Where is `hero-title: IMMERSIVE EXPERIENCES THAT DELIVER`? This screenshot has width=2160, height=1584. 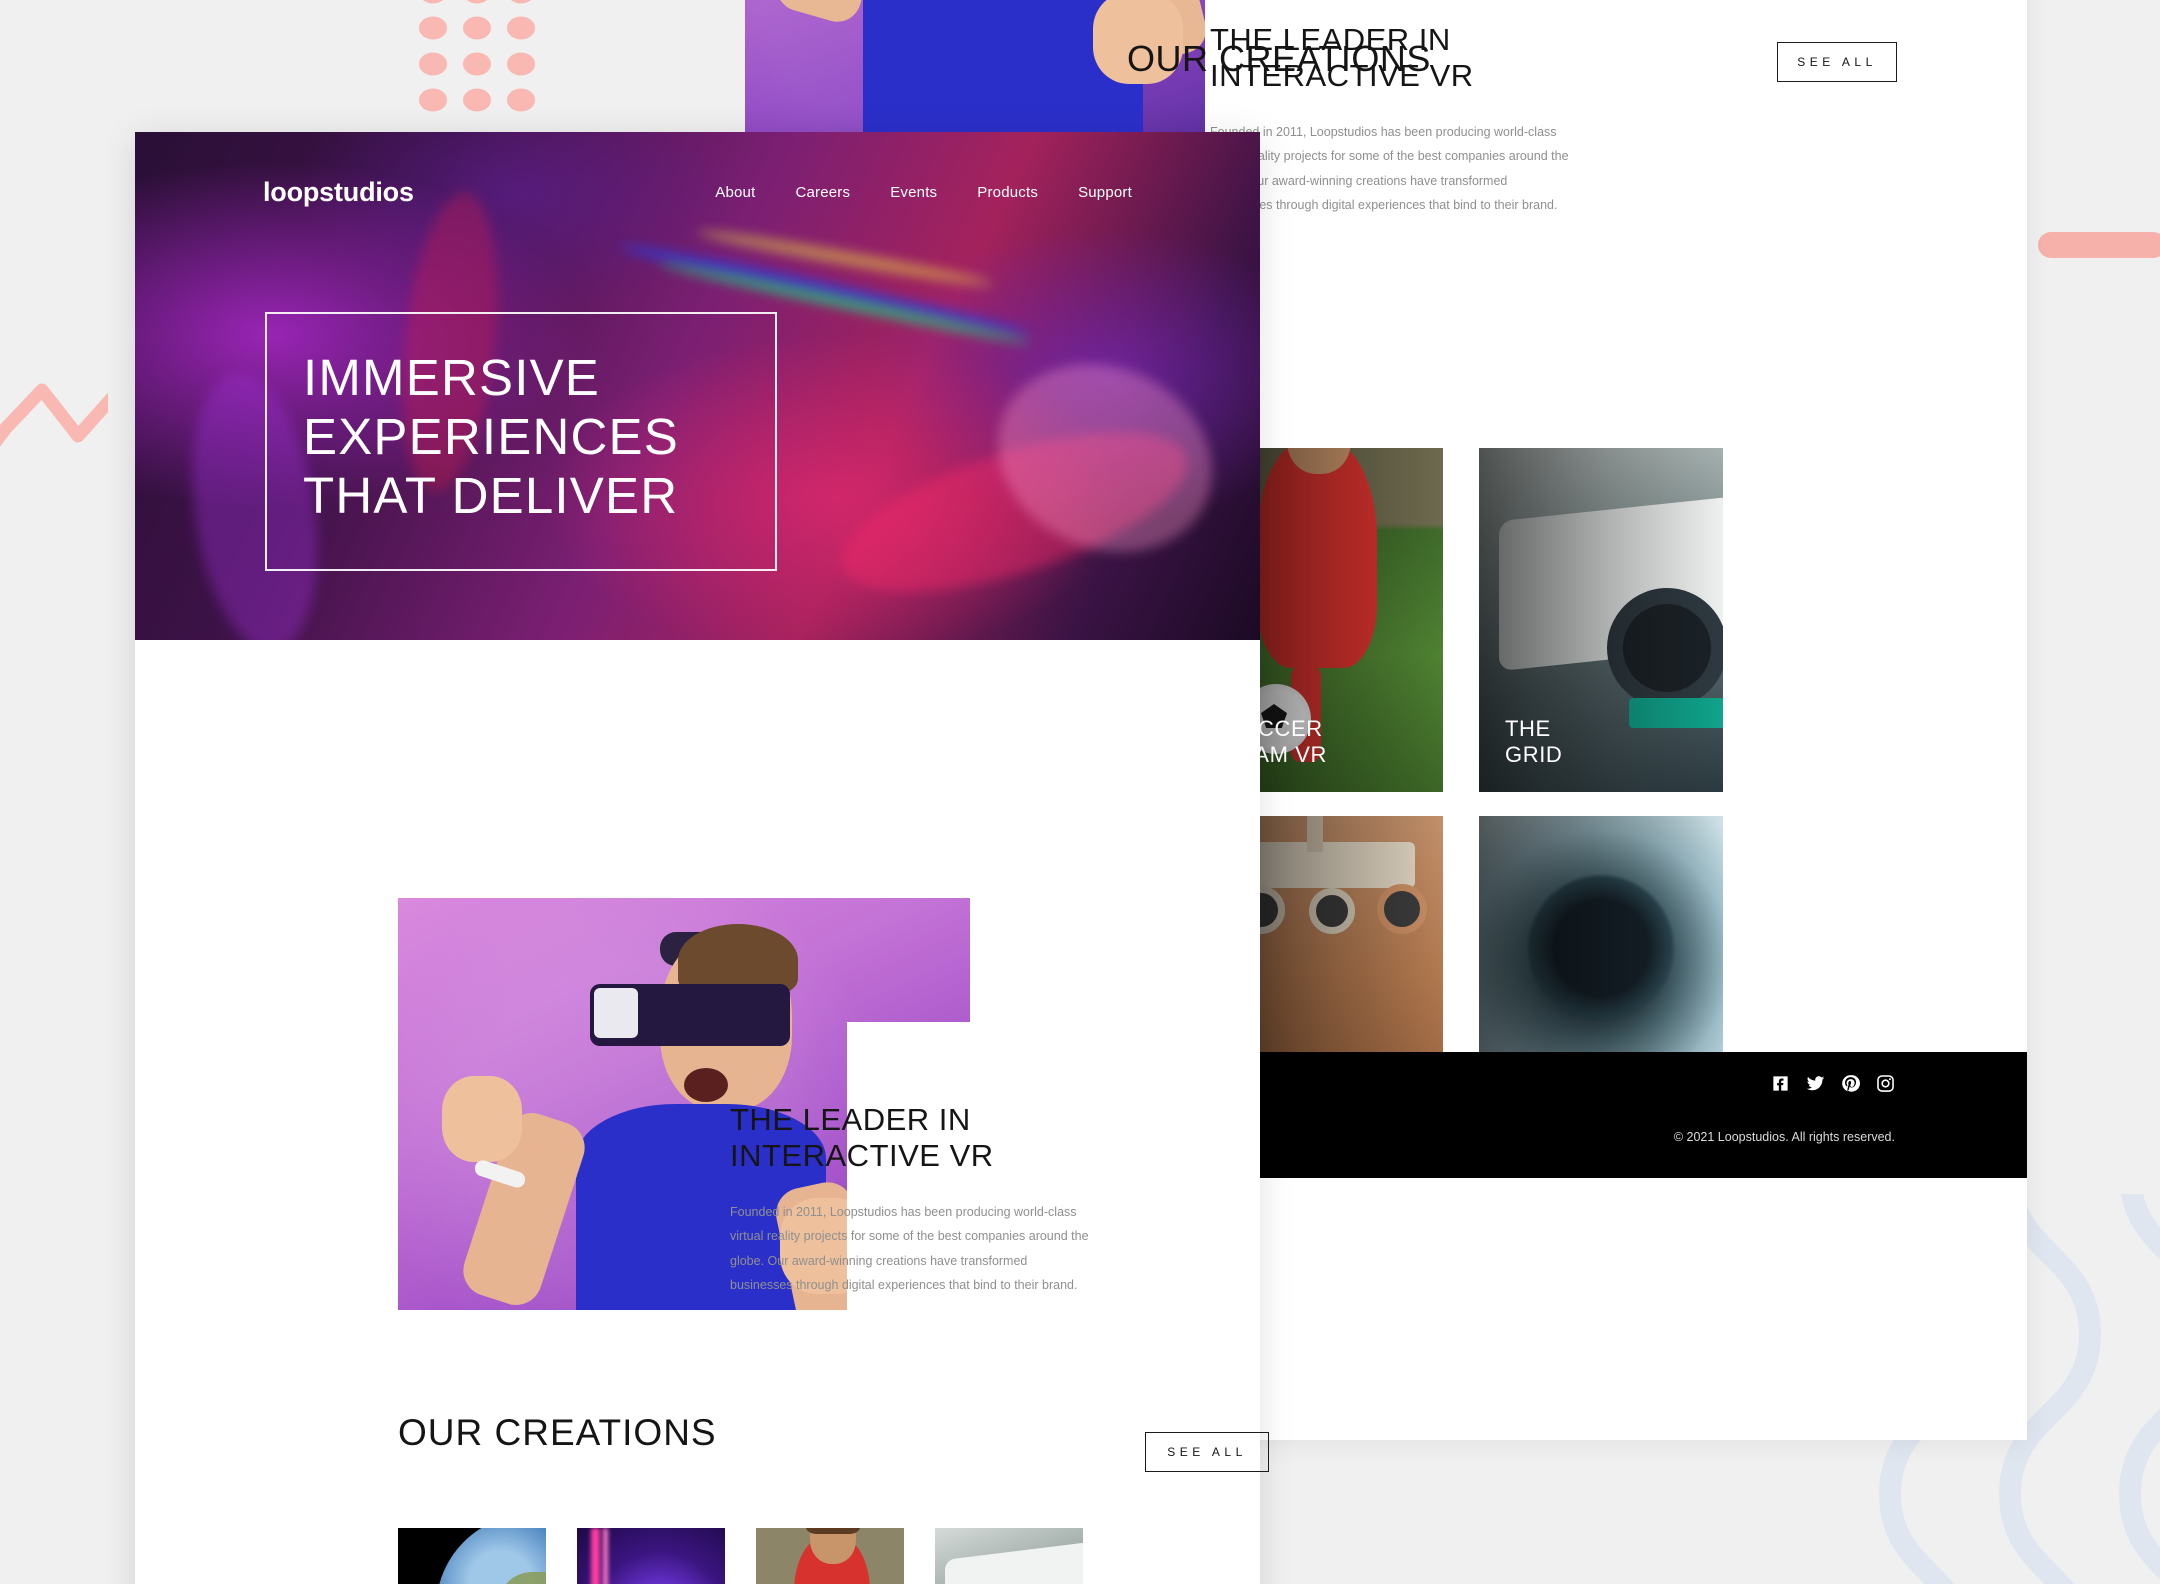 hero-title: IMMERSIVE EXPERIENCES THAT DELIVER is located at coordinates (521, 436).